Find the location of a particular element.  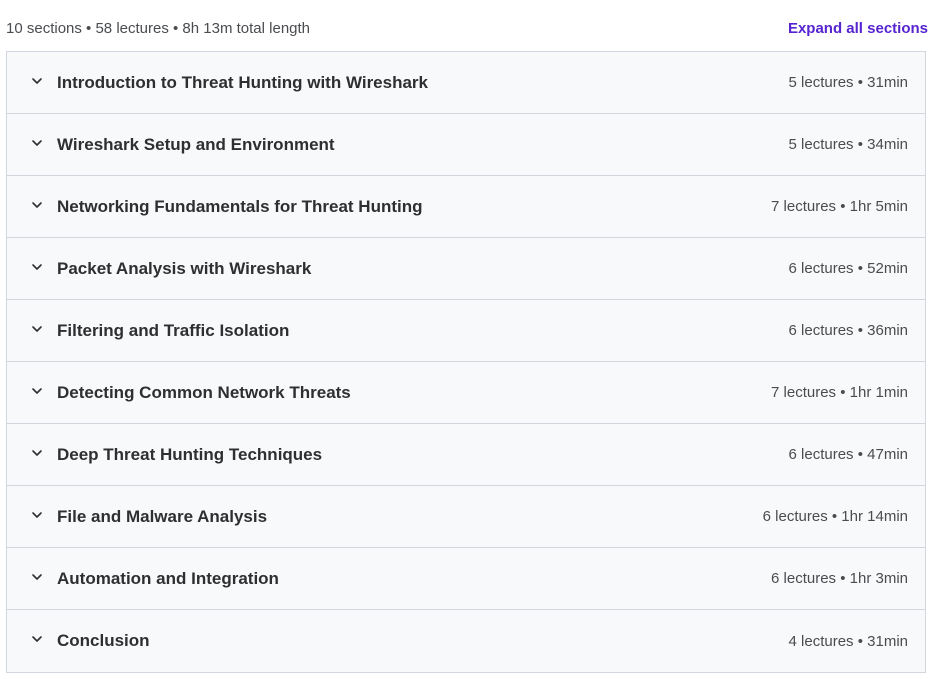

section-meta: 6 lectures • 52min is located at coordinates (848, 268).